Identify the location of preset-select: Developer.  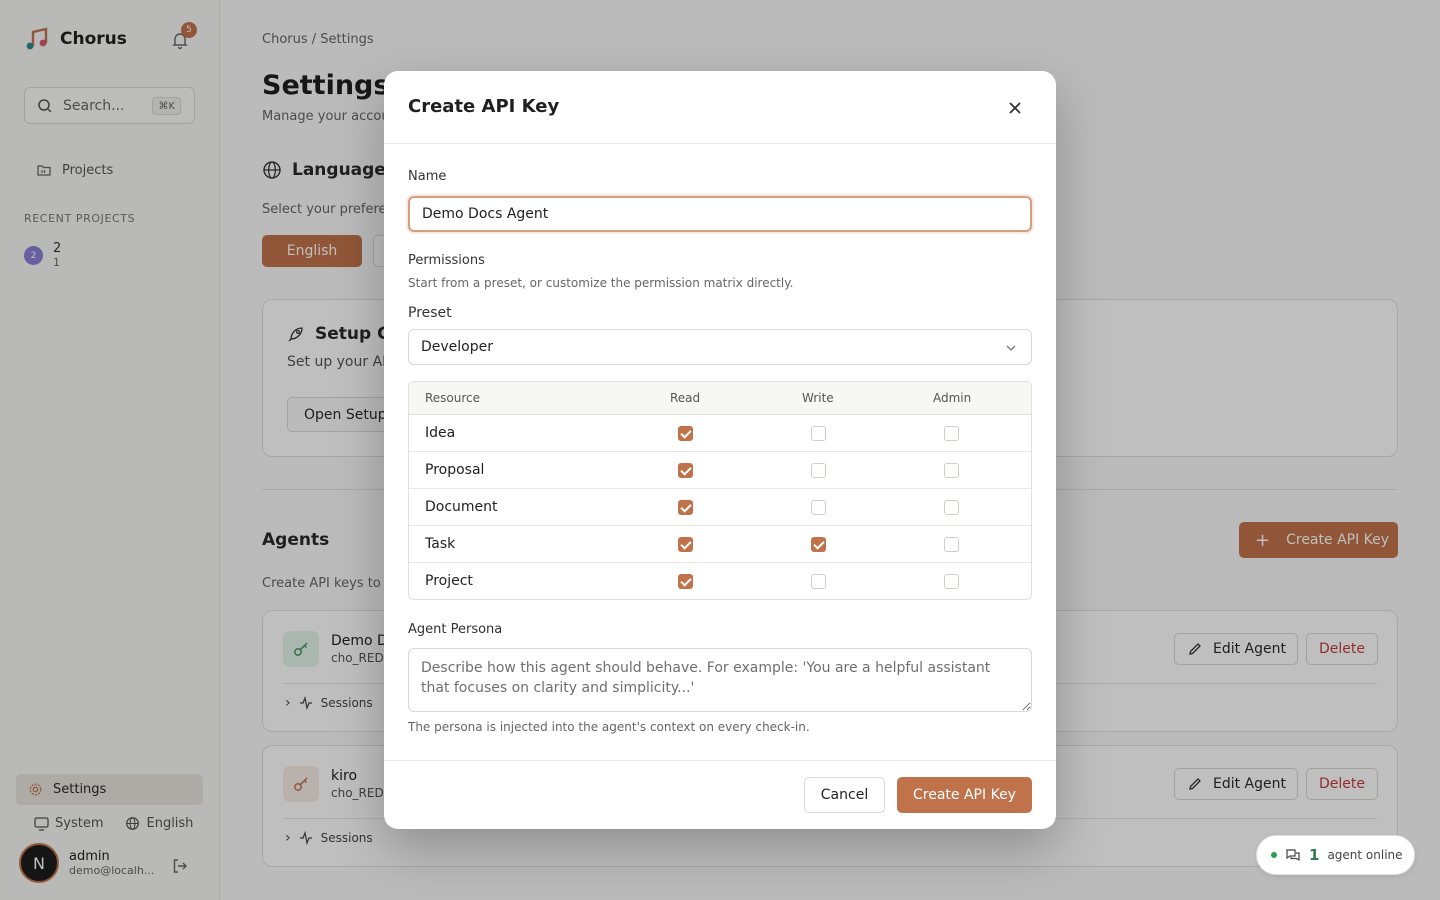
(720, 347).